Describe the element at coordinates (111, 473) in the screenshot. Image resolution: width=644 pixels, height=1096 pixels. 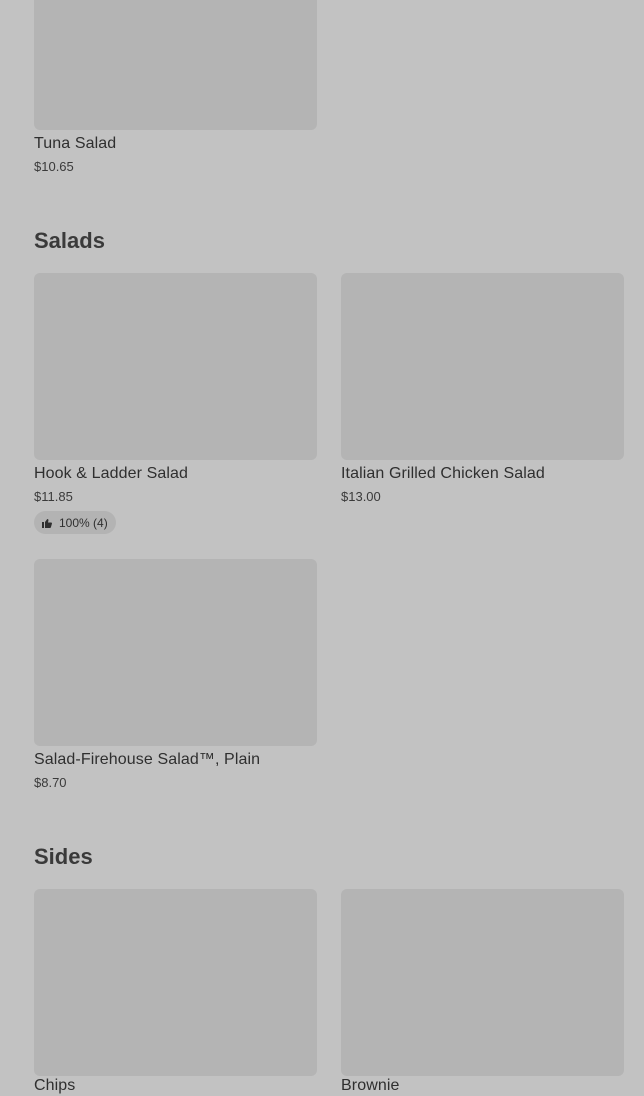
I see `item-name: Hook & Ladder Salad` at that location.